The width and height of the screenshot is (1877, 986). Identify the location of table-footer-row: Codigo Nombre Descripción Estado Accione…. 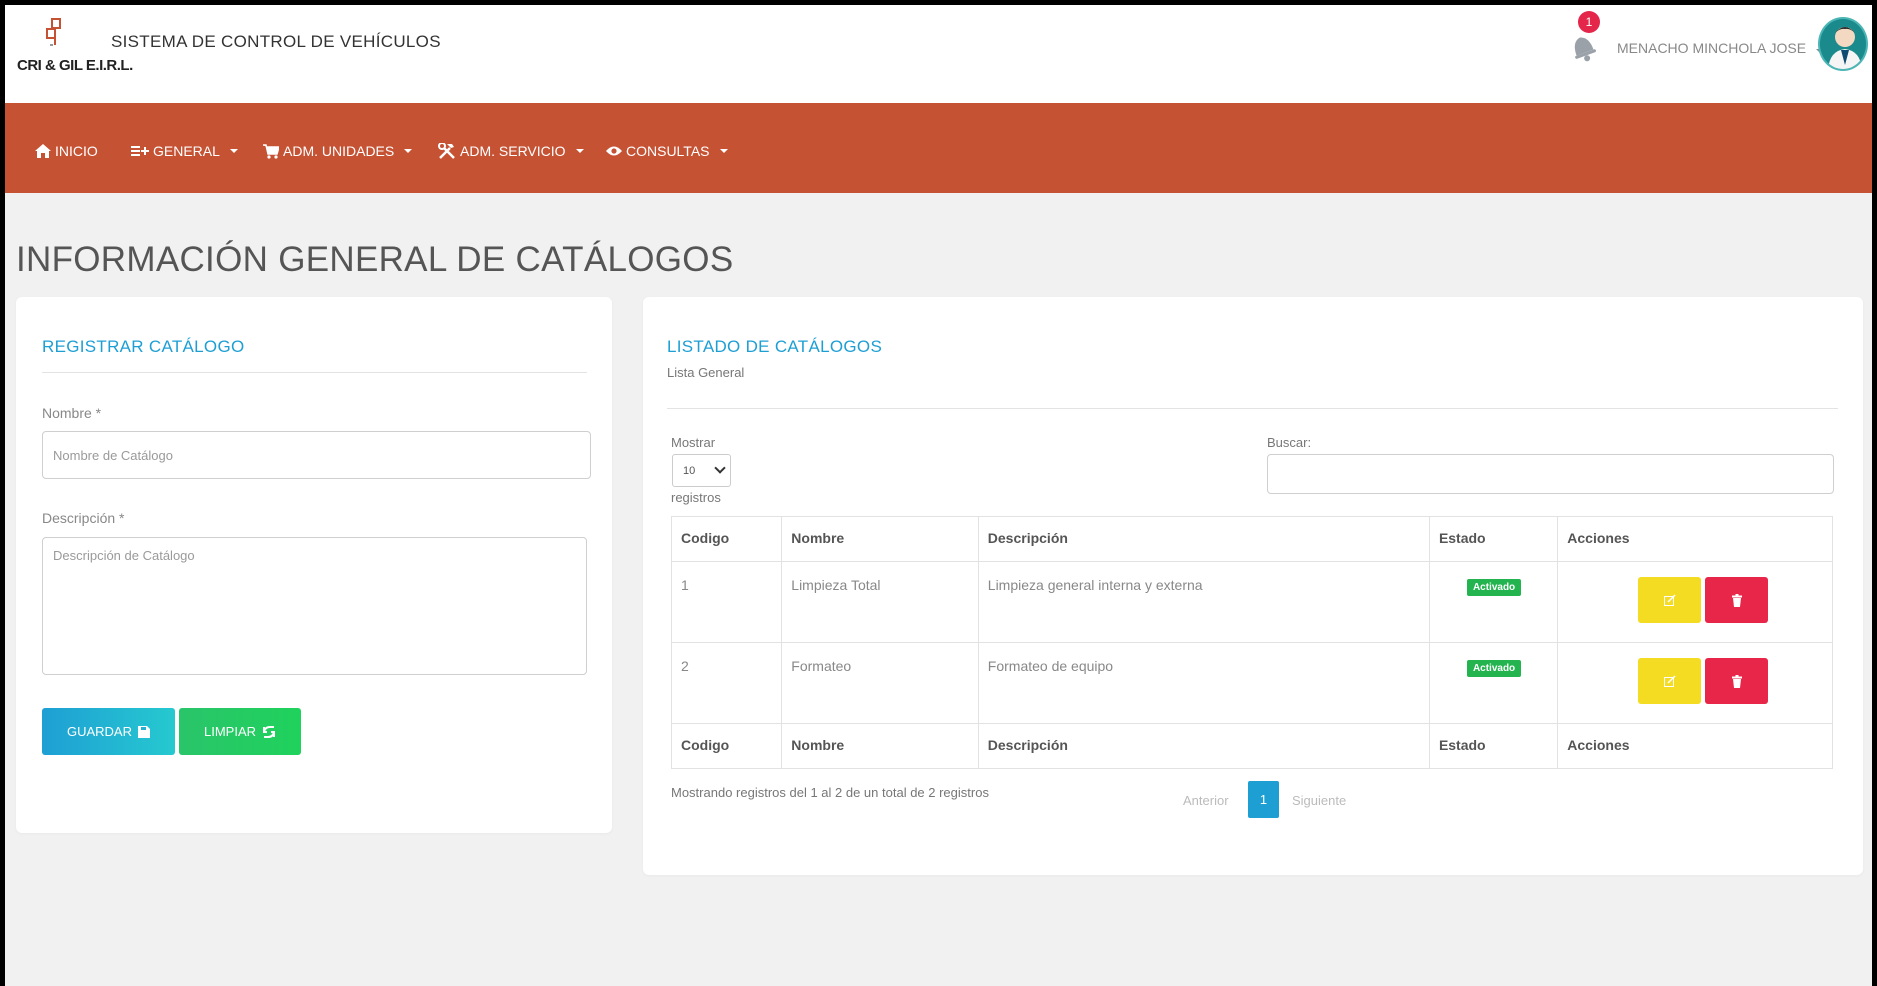
(1251, 746).